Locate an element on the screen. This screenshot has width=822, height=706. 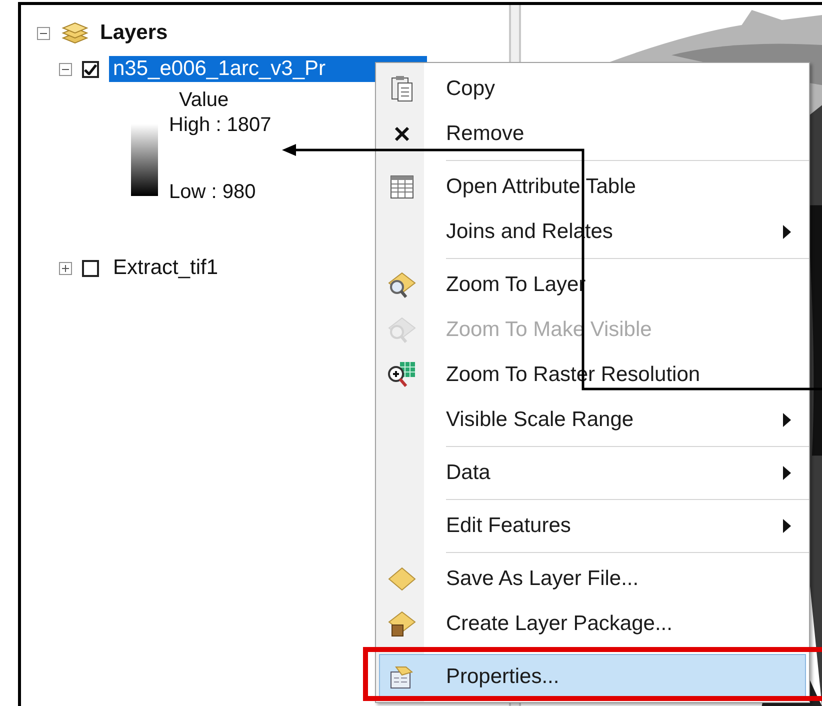
legend-heading: Value is located at coordinates (204, 100).